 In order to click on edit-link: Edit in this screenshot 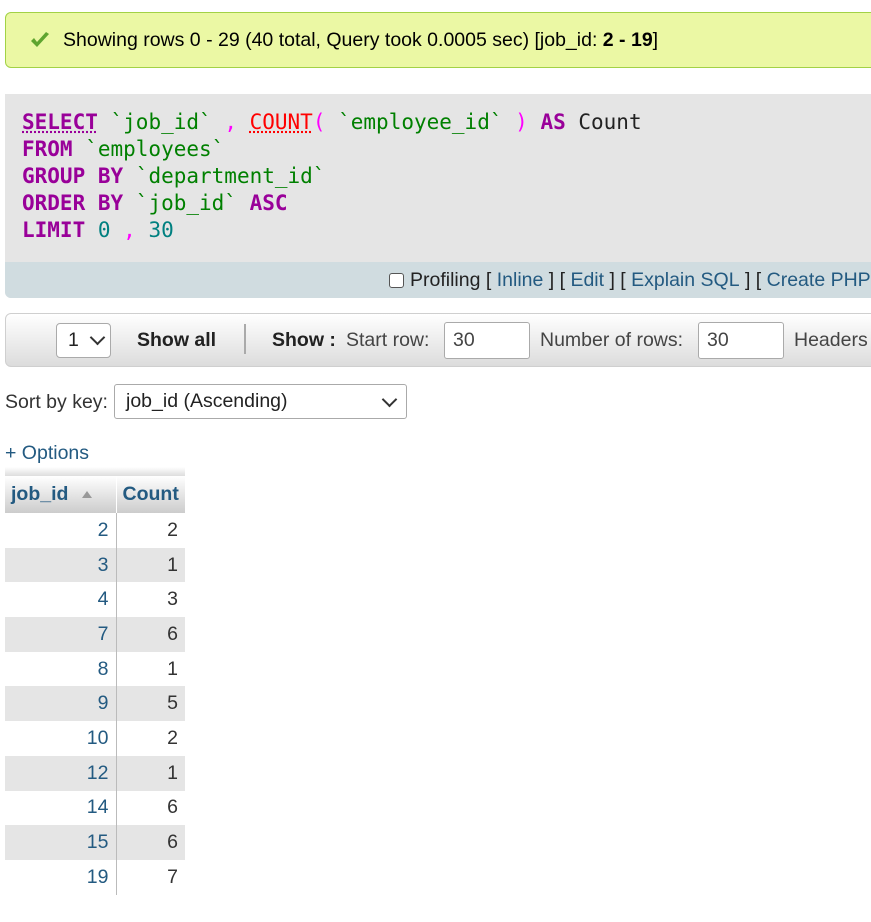, I will do `click(587, 280)`.